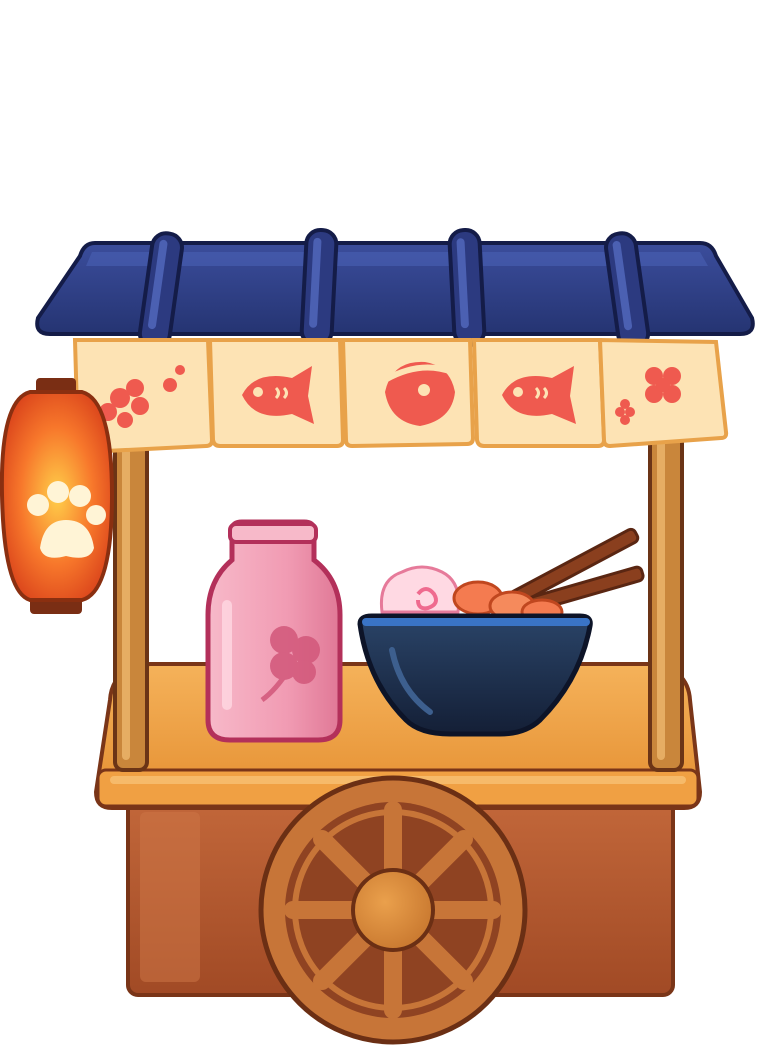  Describe the element at coordinates (420, 589) in the screenshot. I see `naruto-fishcake` at that location.